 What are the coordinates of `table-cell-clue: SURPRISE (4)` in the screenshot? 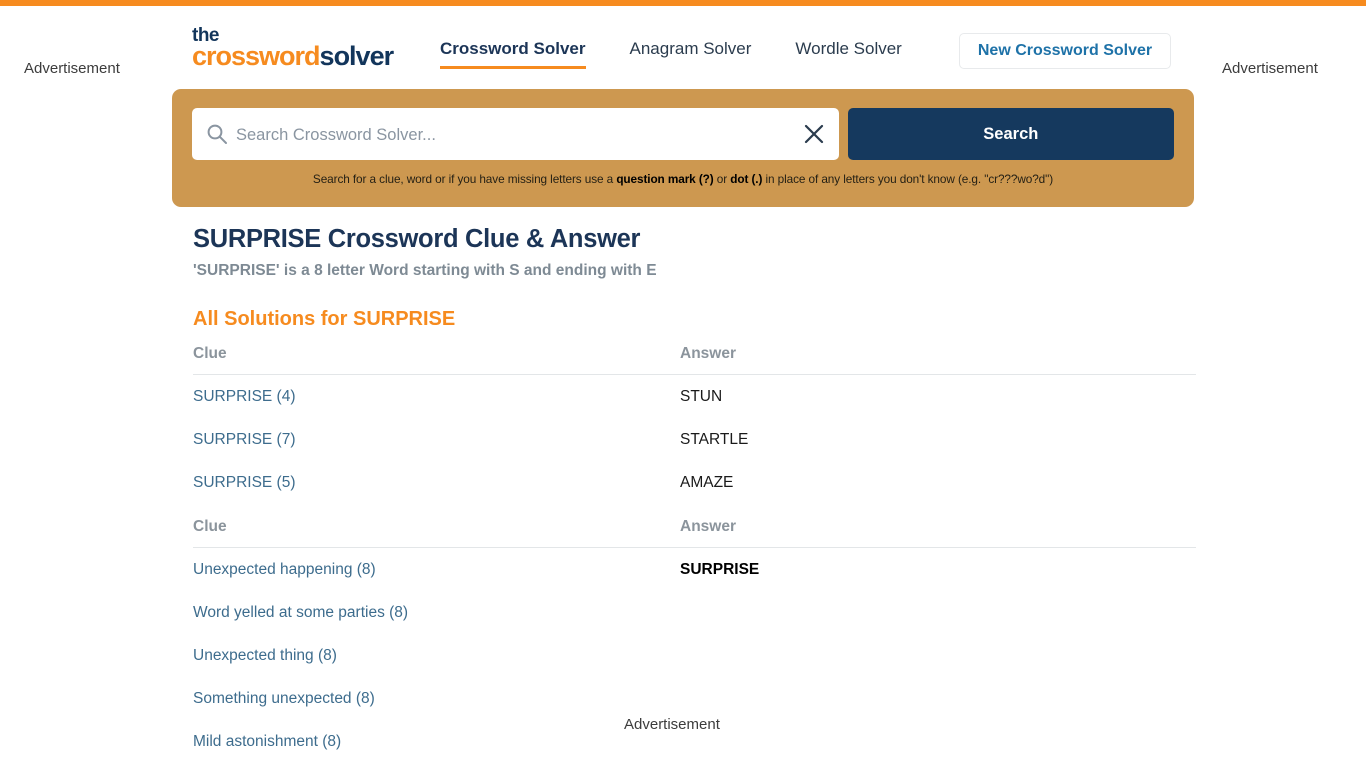 It's located at (436, 397).